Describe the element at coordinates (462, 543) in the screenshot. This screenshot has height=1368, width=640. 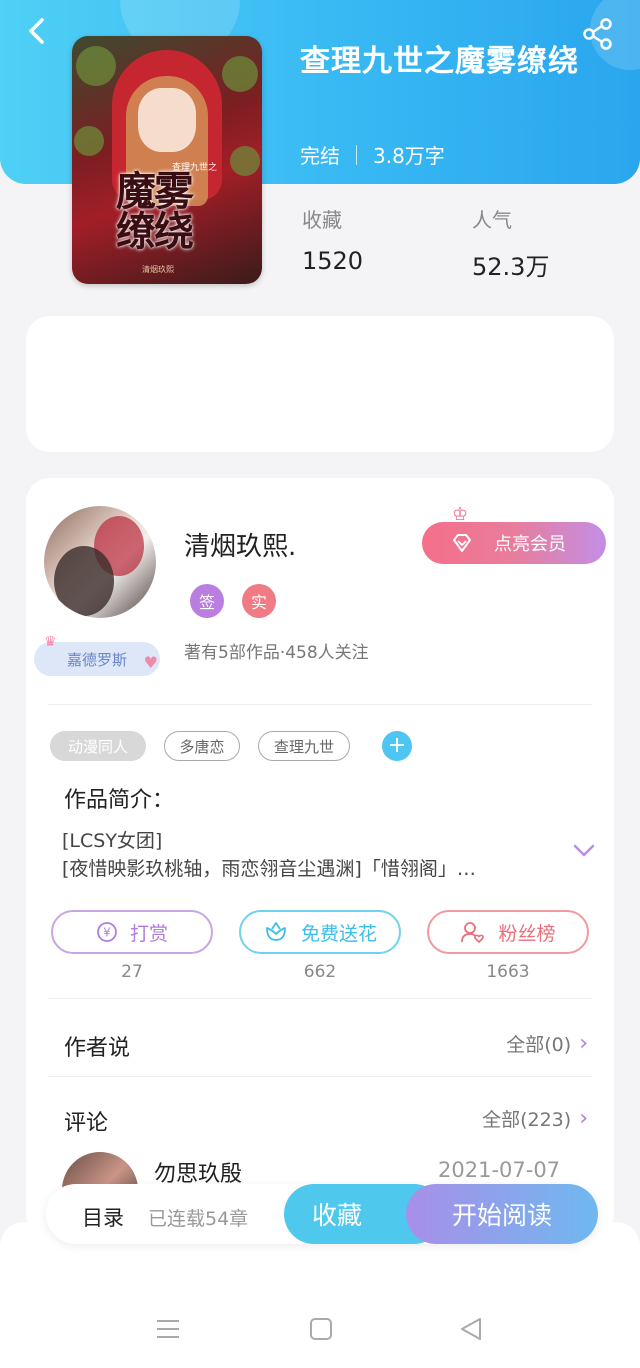
I see `diamond-icon` at that location.